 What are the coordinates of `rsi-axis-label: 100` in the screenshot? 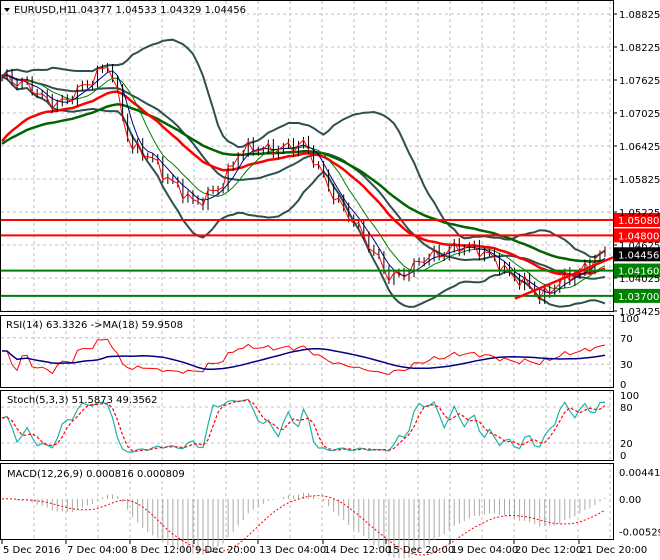 It's located at (629, 319).